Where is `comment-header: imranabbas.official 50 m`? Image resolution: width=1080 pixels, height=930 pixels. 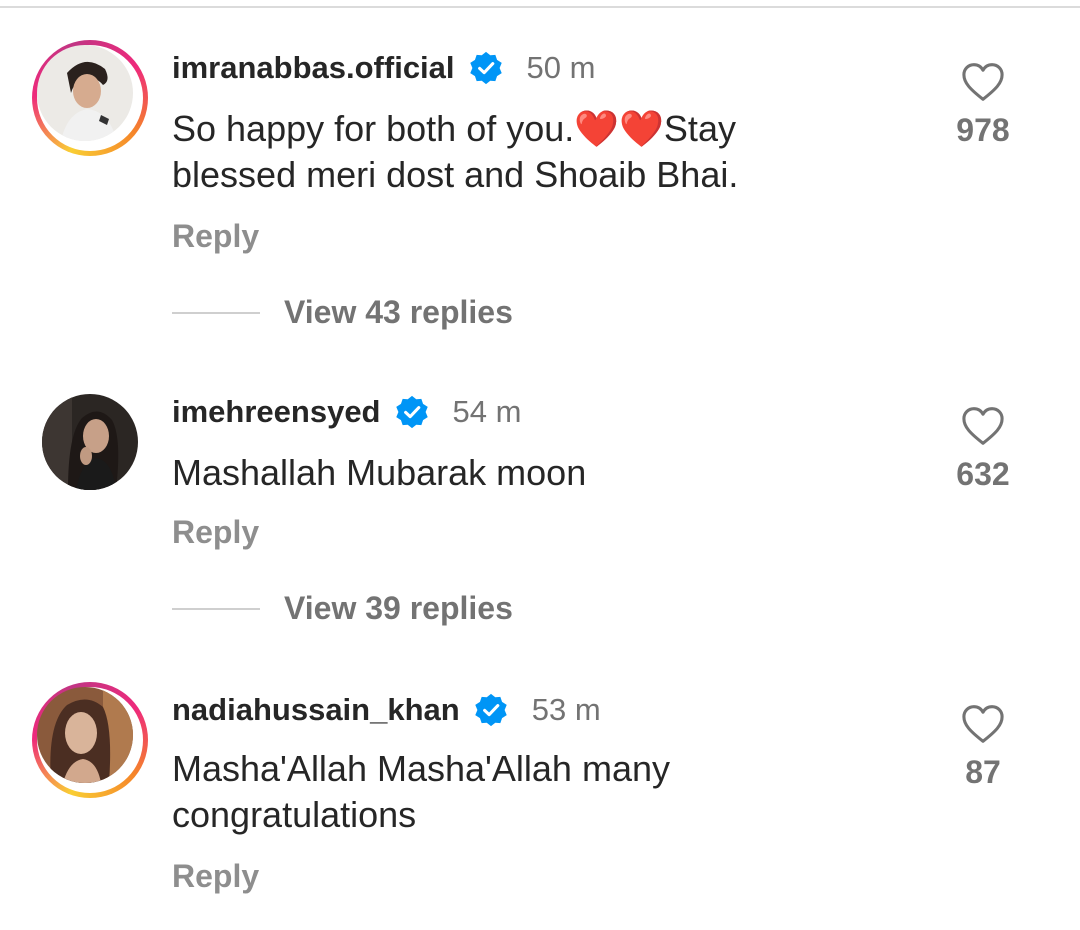
comment-header: imranabbas.official 50 m is located at coordinates (383, 68).